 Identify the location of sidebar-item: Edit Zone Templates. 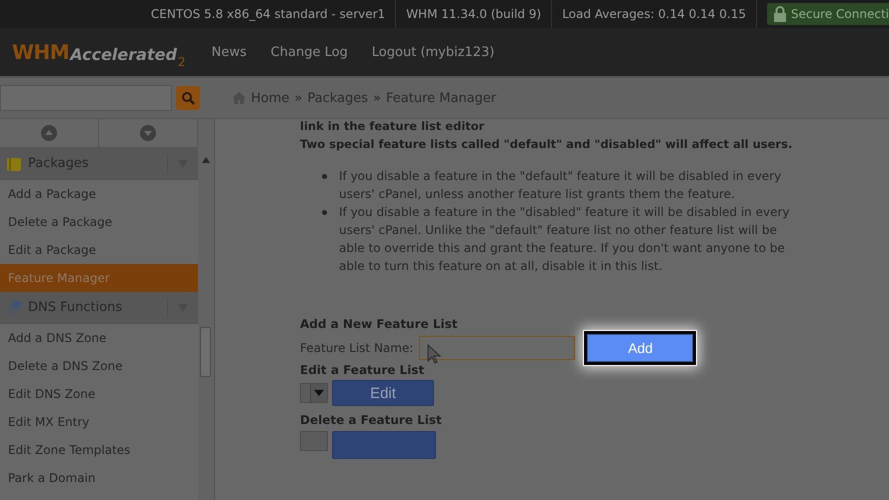
(99, 450).